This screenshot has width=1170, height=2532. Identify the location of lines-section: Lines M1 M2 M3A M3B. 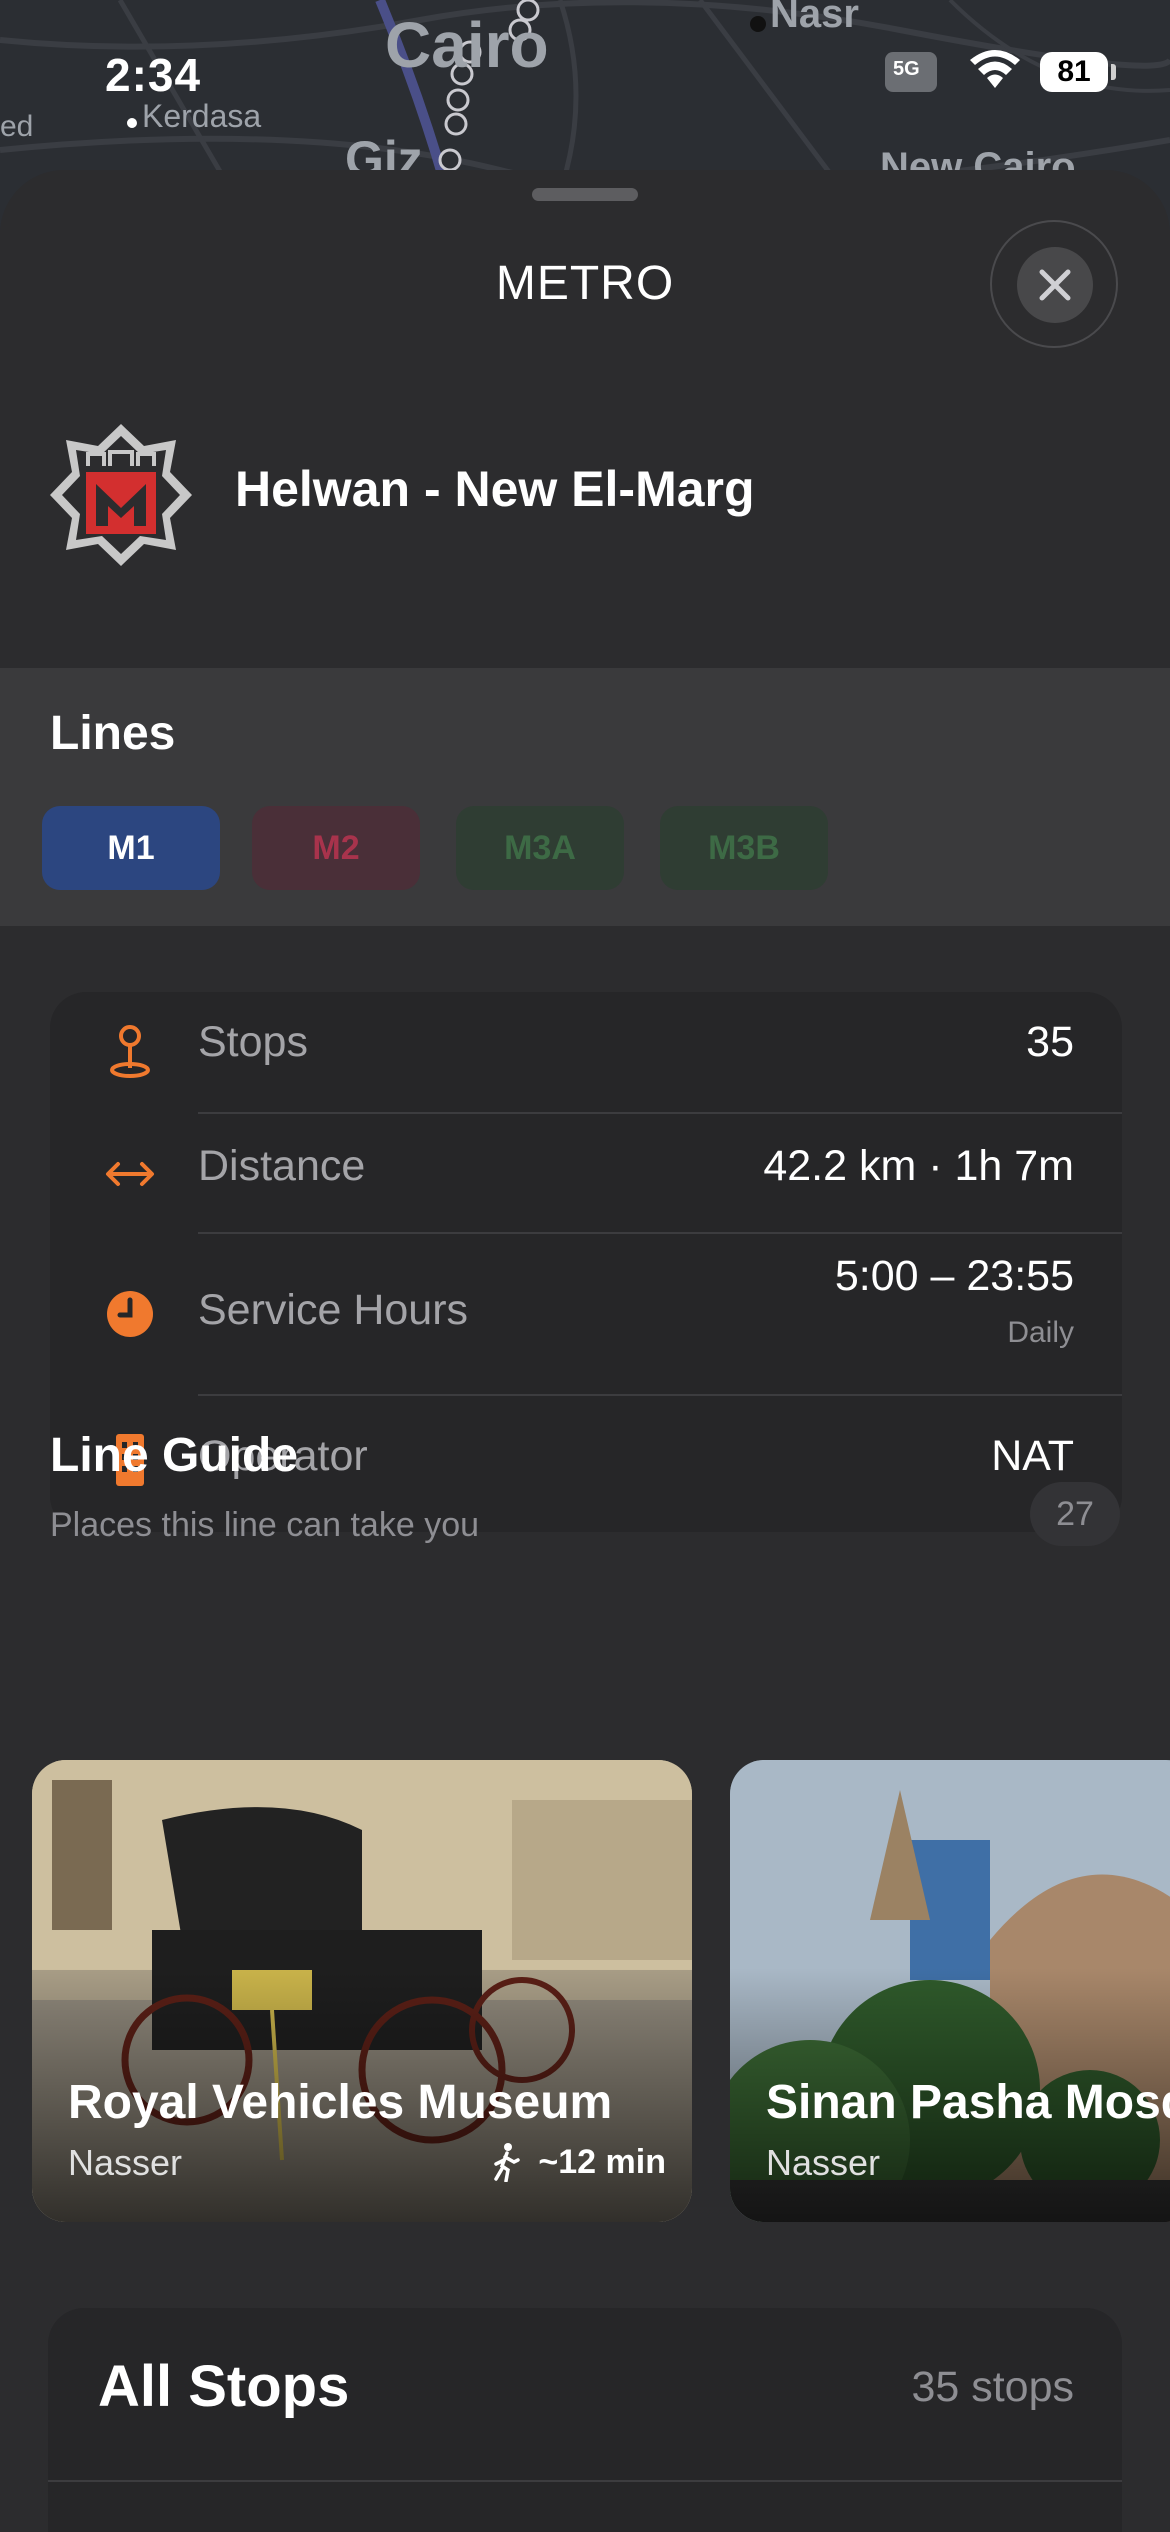
(585, 797).